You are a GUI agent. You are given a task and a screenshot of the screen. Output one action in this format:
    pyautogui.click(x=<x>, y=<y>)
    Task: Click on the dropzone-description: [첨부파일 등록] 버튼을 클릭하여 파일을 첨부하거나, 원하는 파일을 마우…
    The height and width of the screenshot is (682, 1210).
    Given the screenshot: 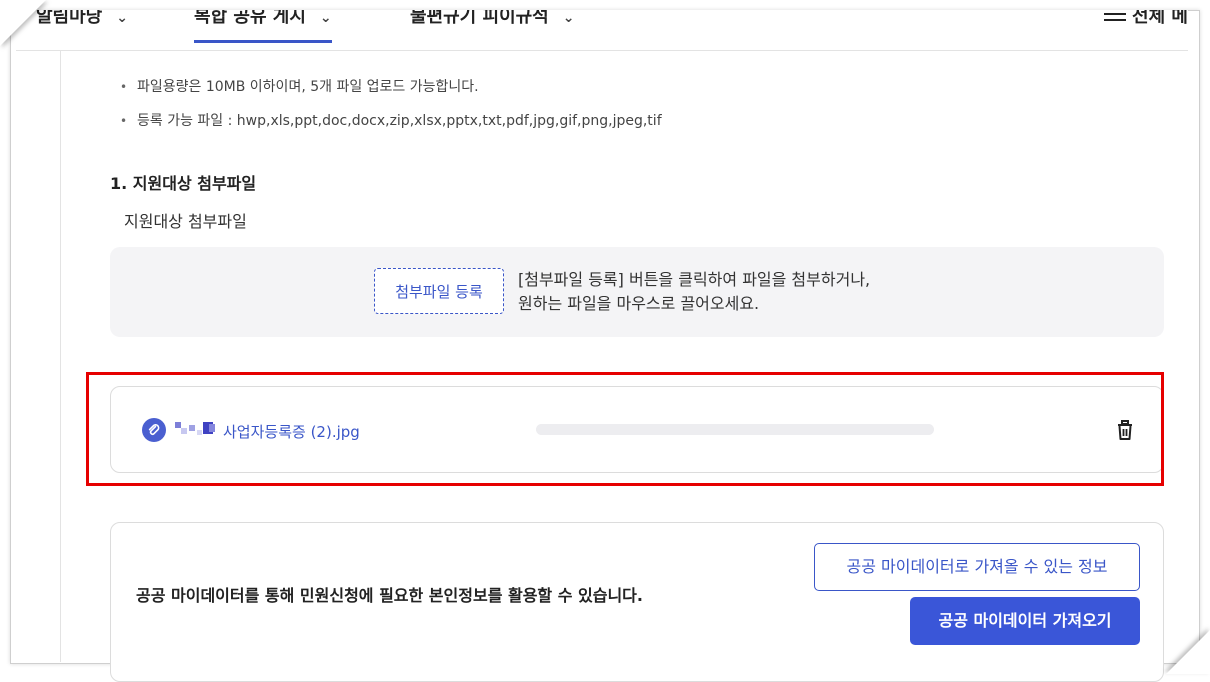 What is the action you would take?
    pyautogui.click(x=694, y=292)
    